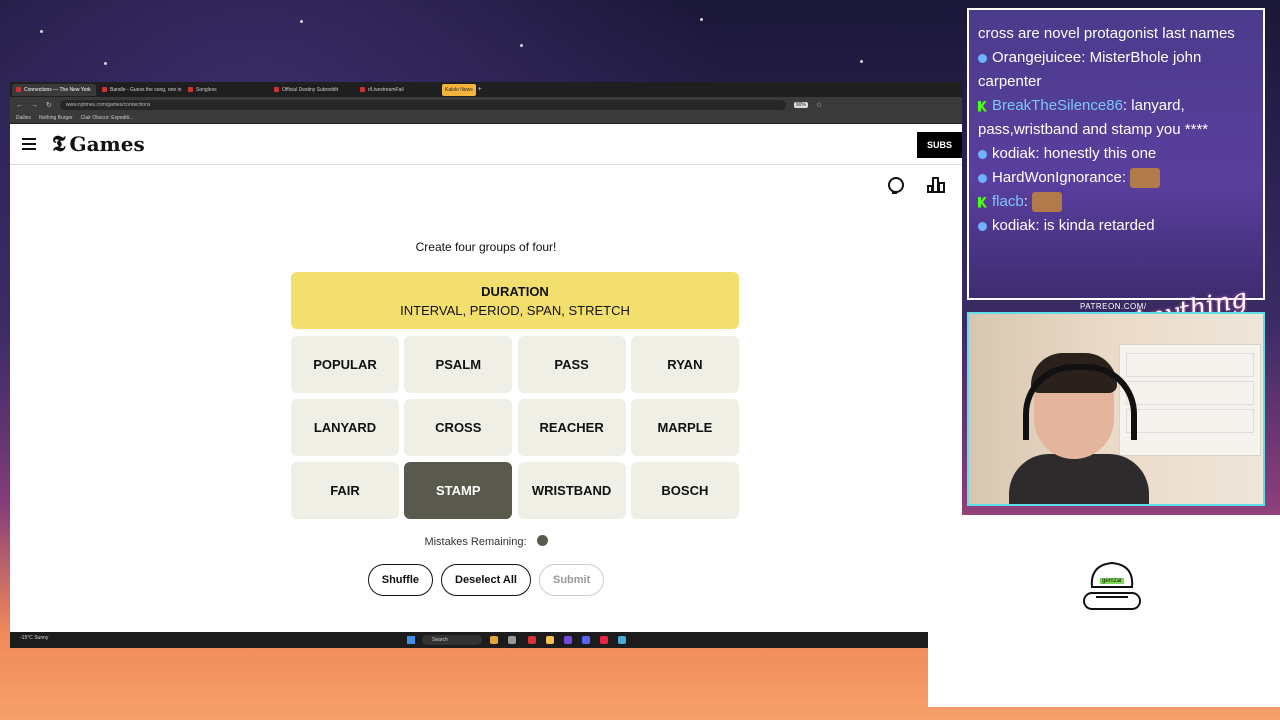  What do you see at coordinates (571, 490) in the screenshot?
I see `word-card: WRISTBAND` at bounding box center [571, 490].